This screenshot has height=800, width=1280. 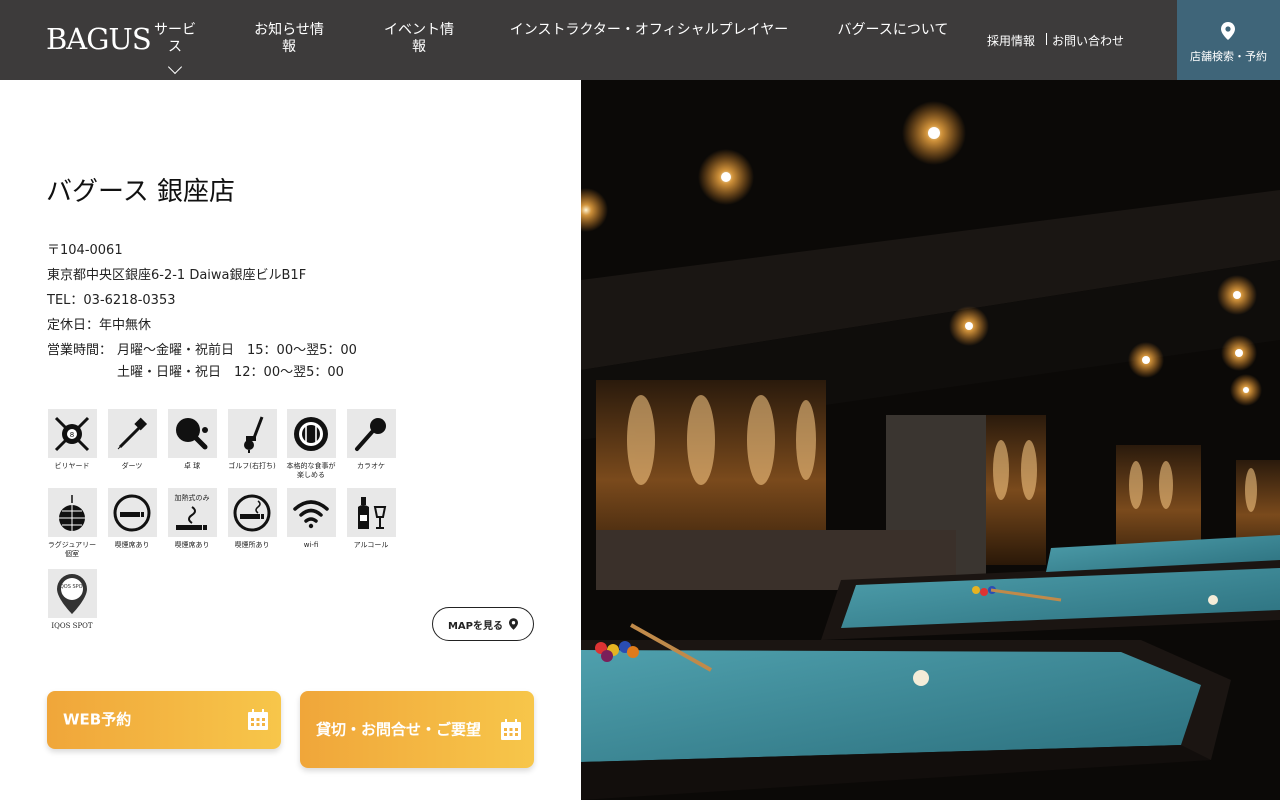 I want to click on amenity-wifi: wi-fi, so click(x=311, y=519).